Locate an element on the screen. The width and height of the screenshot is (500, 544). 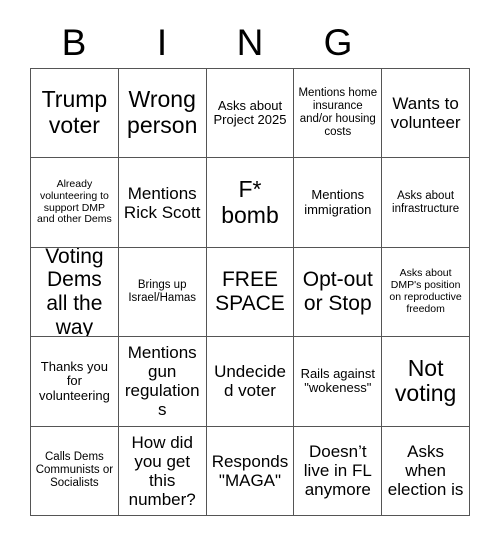
bingo-cell-r2c3: F* bomb is located at coordinates (250, 203).